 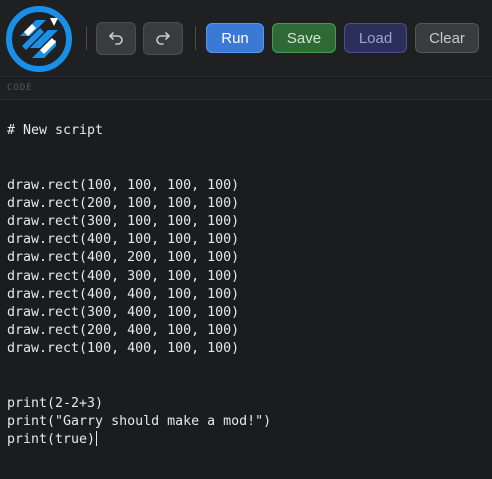 What do you see at coordinates (123, 331) in the screenshot?
I see `code-line-text: draw.rect(200, 400, 100, 100)` at bounding box center [123, 331].